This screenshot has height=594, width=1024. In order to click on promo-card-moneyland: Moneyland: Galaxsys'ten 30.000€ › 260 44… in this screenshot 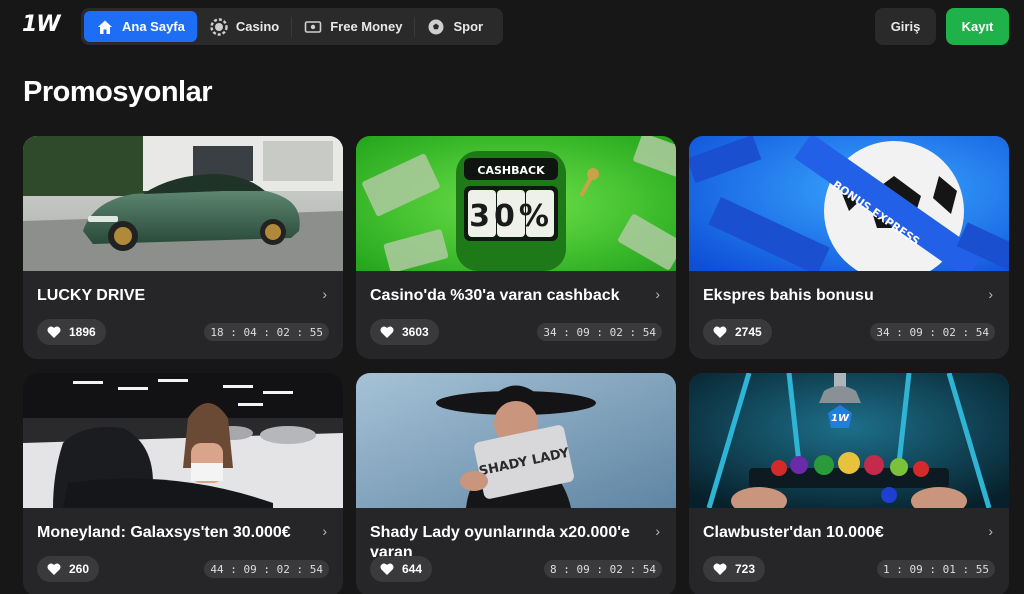, I will do `click(183, 483)`.